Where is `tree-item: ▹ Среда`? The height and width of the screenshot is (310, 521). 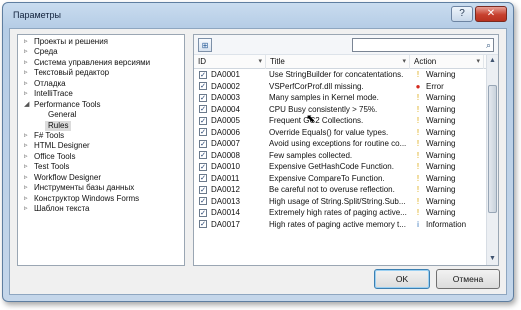 tree-item: ▹ Среда is located at coordinates (101, 52).